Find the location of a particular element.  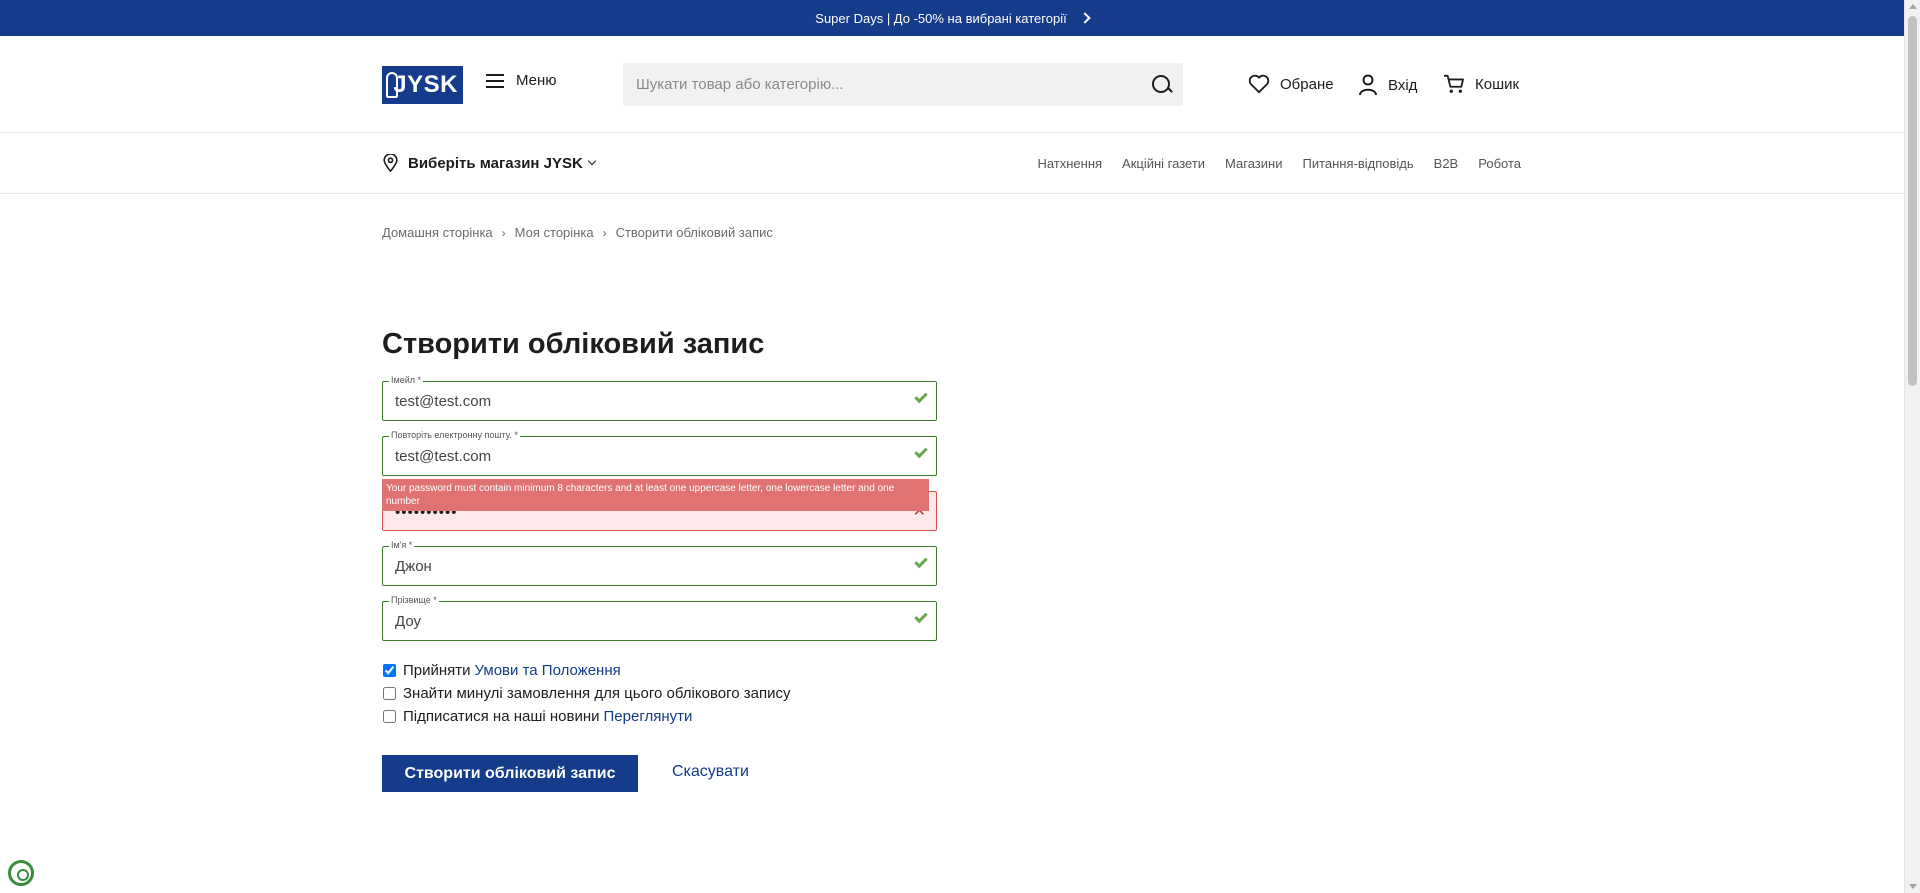

nav-link-catalogs: Акційні газети is located at coordinates (1163, 163).